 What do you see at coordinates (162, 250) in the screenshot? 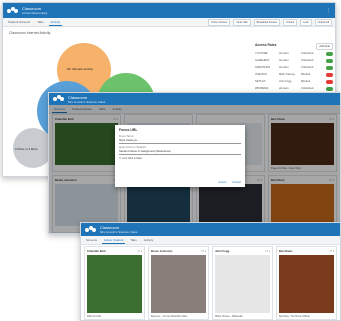
I see `student-name: Bruce Johnston` at bounding box center [162, 250].